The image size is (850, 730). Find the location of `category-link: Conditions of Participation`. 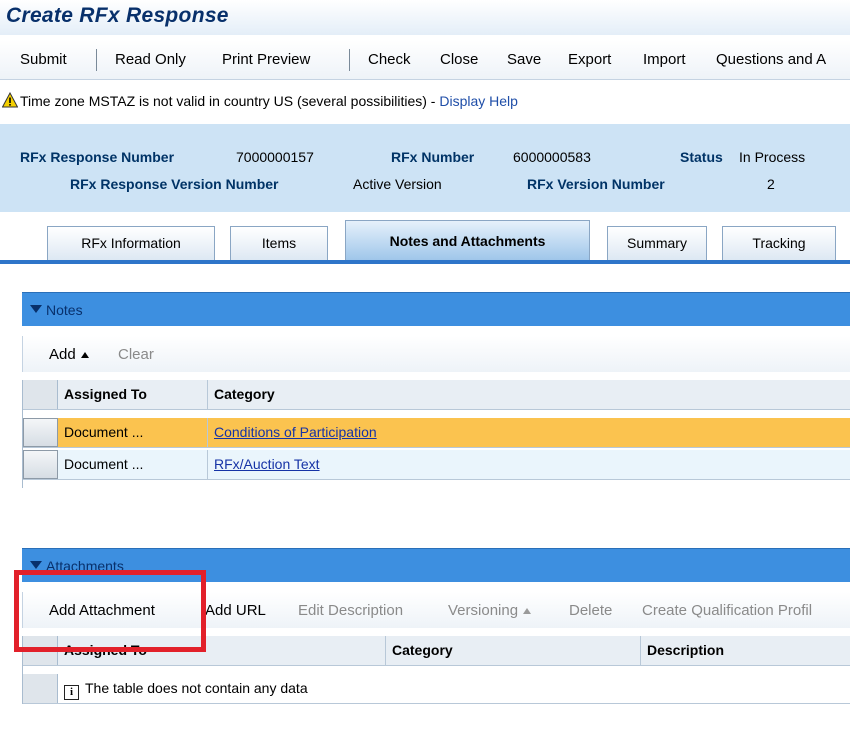

category-link: Conditions of Participation is located at coordinates (295, 432).